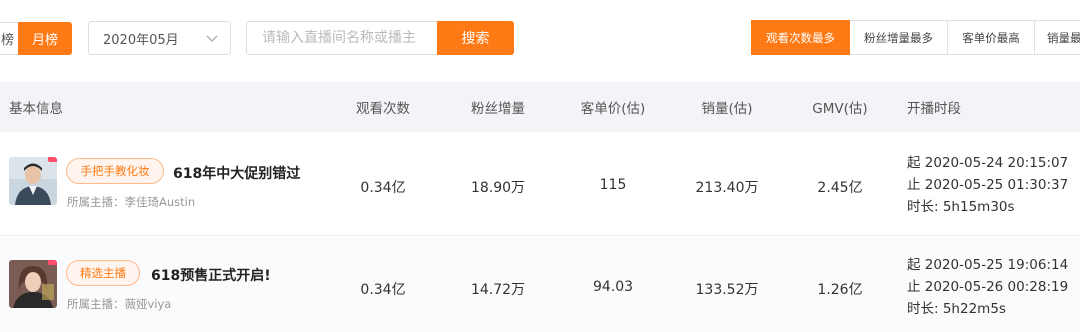 This screenshot has width=1080, height=332. I want to click on header-gmv: GMV(估), so click(839, 107).